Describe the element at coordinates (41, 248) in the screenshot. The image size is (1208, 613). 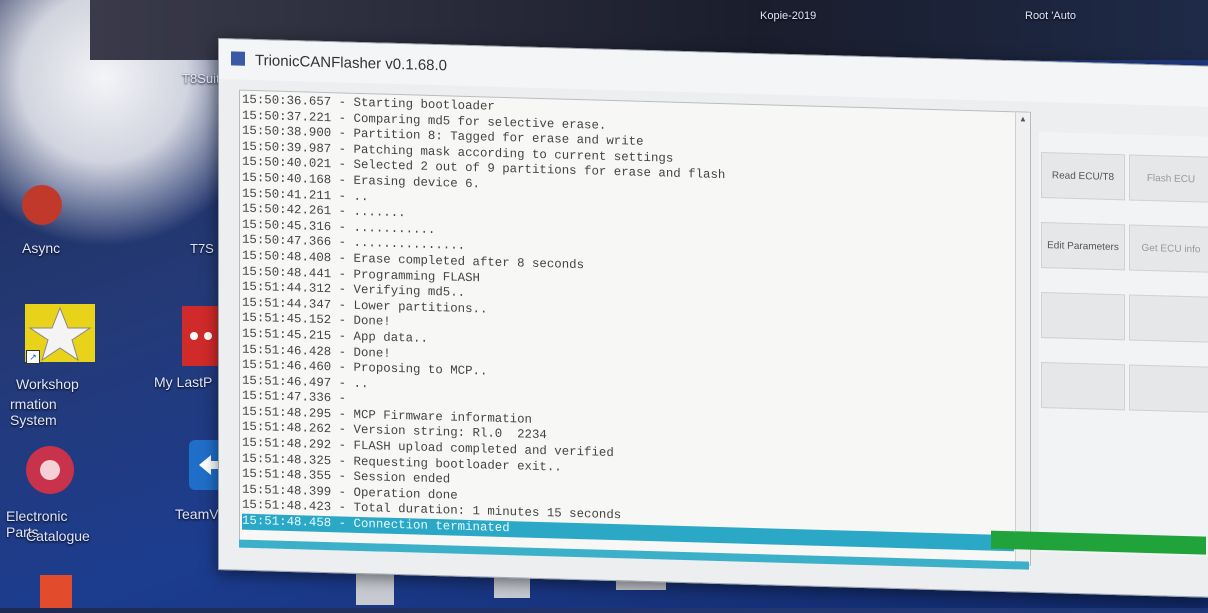
I see `async-label: Async` at that location.